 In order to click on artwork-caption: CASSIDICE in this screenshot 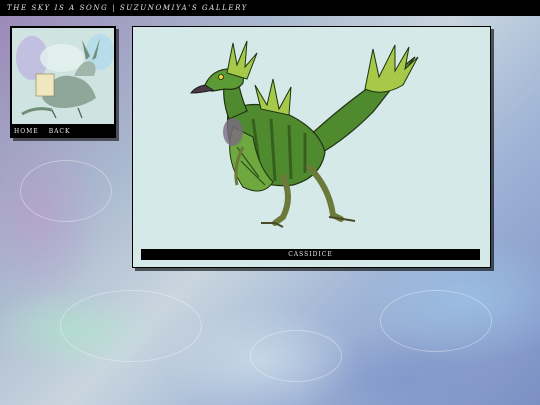, I will do `click(310, 254)`.